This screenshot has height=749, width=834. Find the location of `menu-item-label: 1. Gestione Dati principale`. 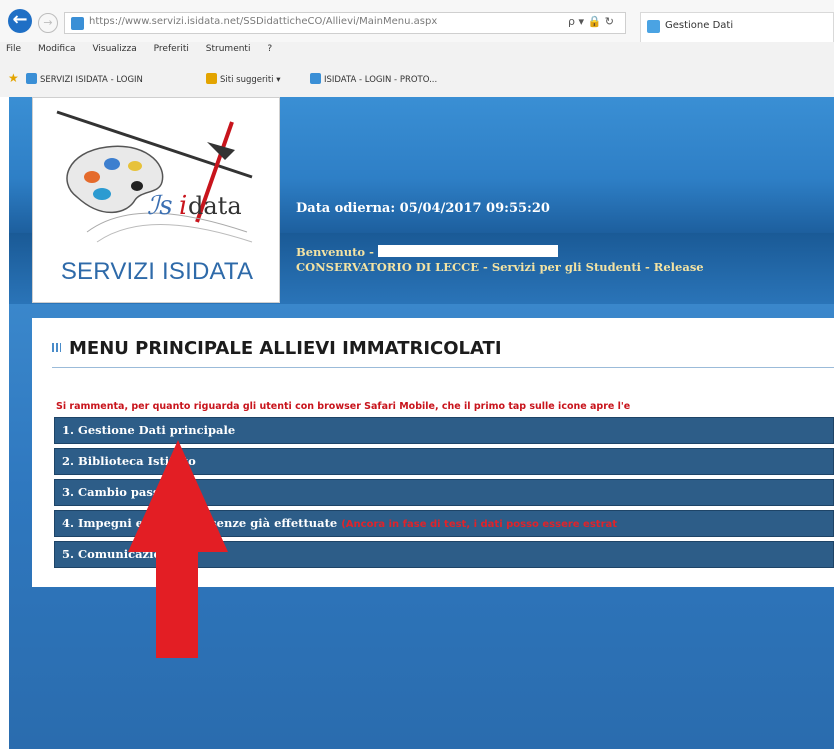

menu-item-label: 1. Gestione Dati principale is located at coordinates (149, 430).